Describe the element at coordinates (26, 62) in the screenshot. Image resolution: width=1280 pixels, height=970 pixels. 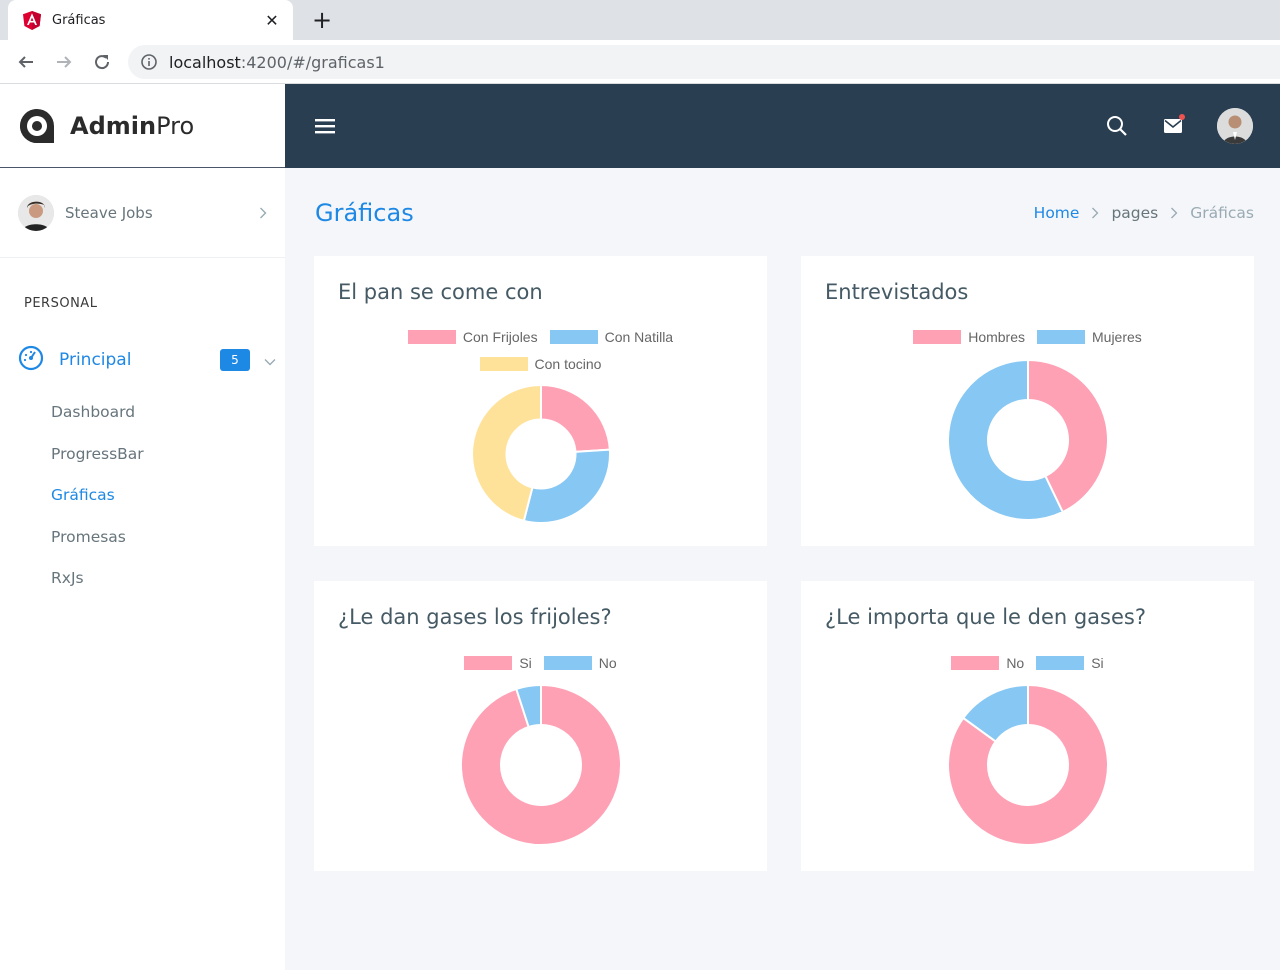
I see `back-icon` at that location.